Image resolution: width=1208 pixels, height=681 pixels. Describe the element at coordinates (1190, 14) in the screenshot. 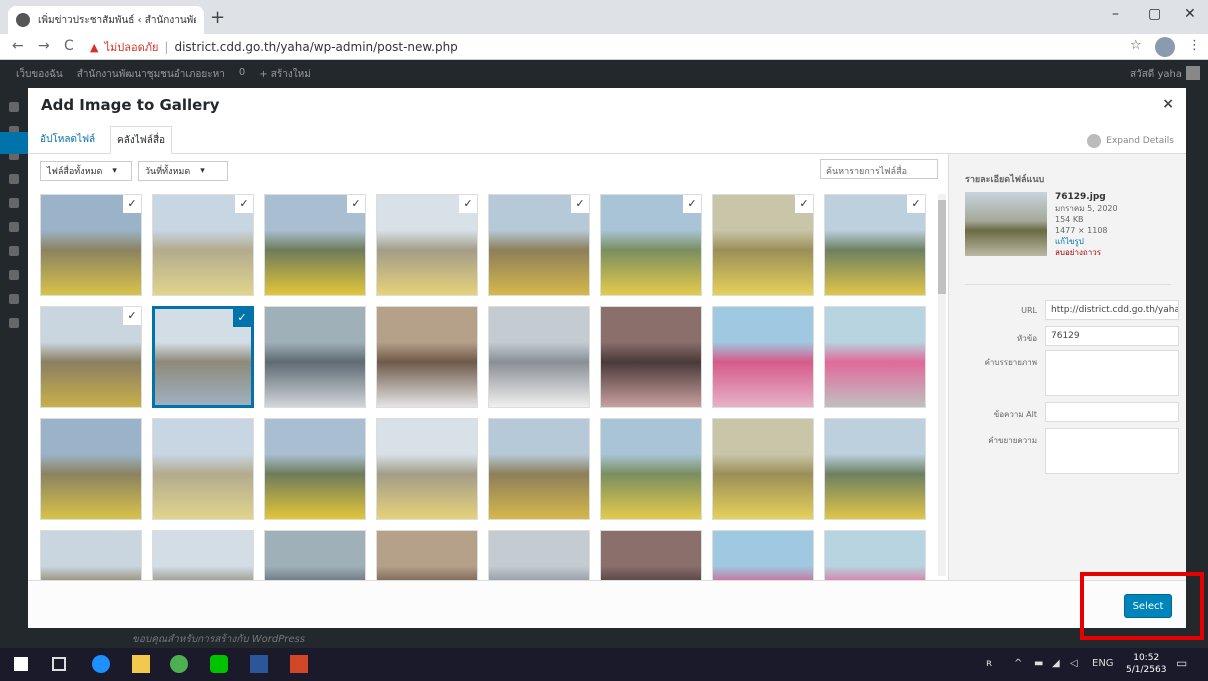

I see `window-close-button: ✕` at that location.